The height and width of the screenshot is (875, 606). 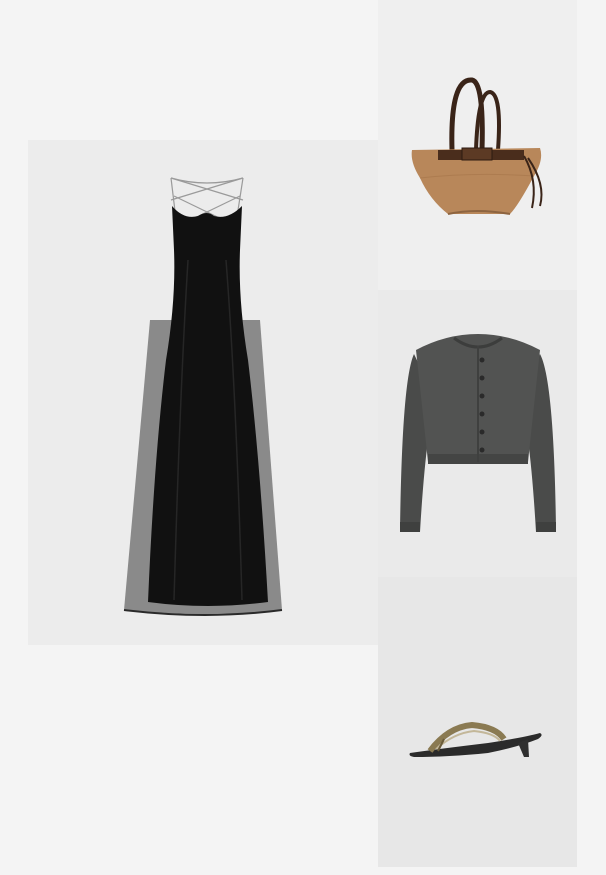 I want to click on product-tile-sandal, so click(x=477, y=722).